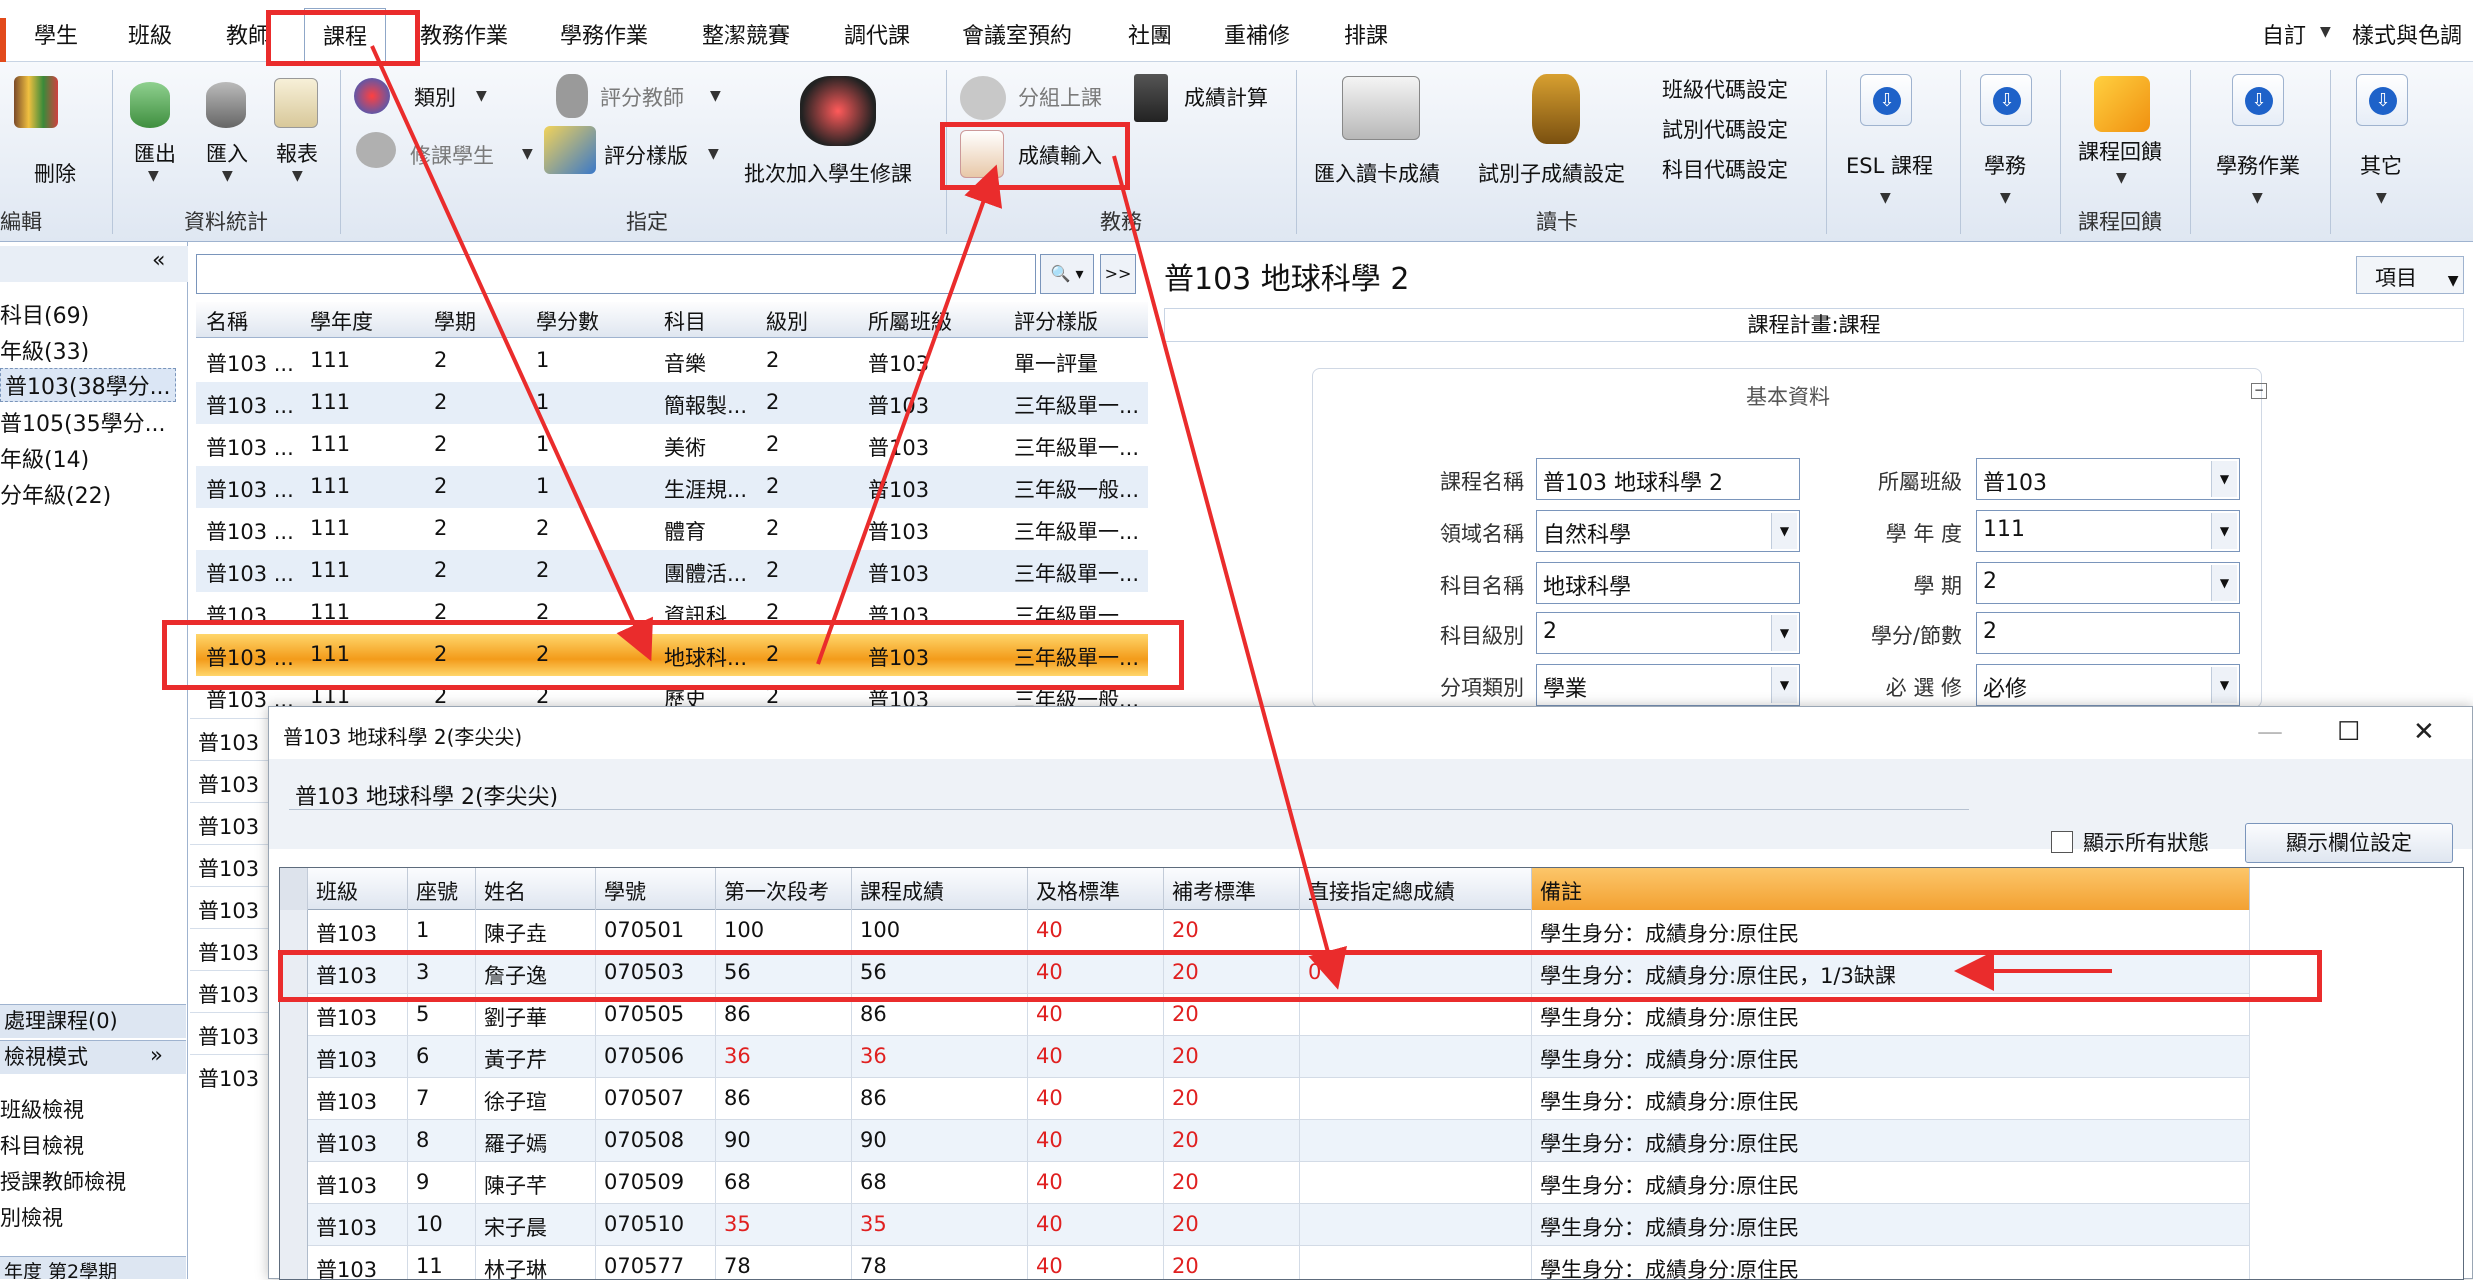  Describe the element at coordinates (511, 353) in the screenshot. I see `arrow-tab-to-course` at that location.